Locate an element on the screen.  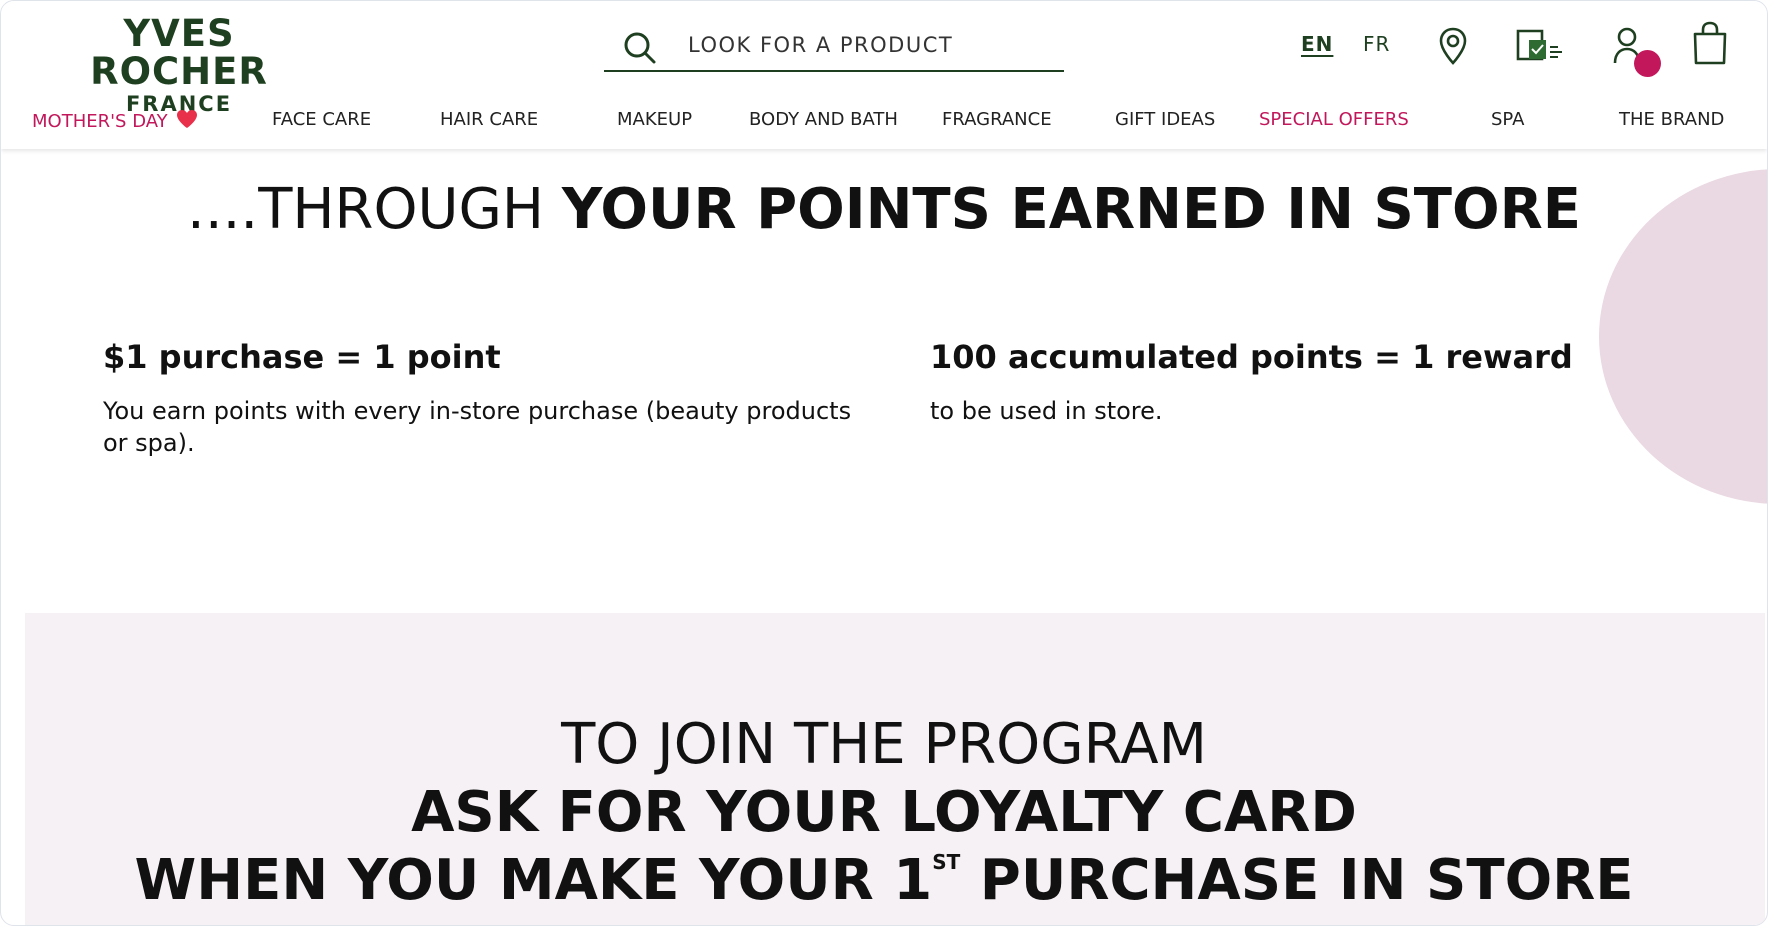
account-notification-badge is located at coordinates (1647, 63).